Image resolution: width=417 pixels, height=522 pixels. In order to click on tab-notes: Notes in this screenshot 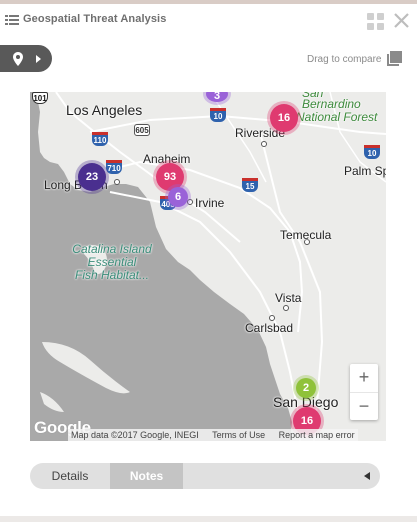, I will do `click(146, 476)`.